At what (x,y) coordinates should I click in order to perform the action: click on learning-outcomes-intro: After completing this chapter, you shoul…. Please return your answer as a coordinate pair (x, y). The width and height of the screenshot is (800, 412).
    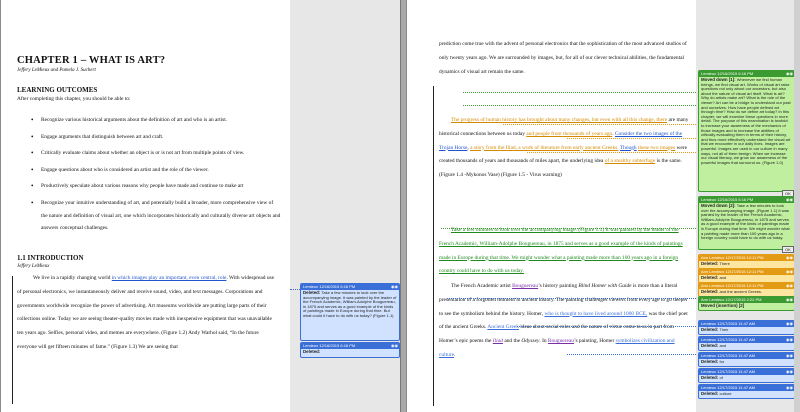
    Looking at the image, I should click on (74, 99).